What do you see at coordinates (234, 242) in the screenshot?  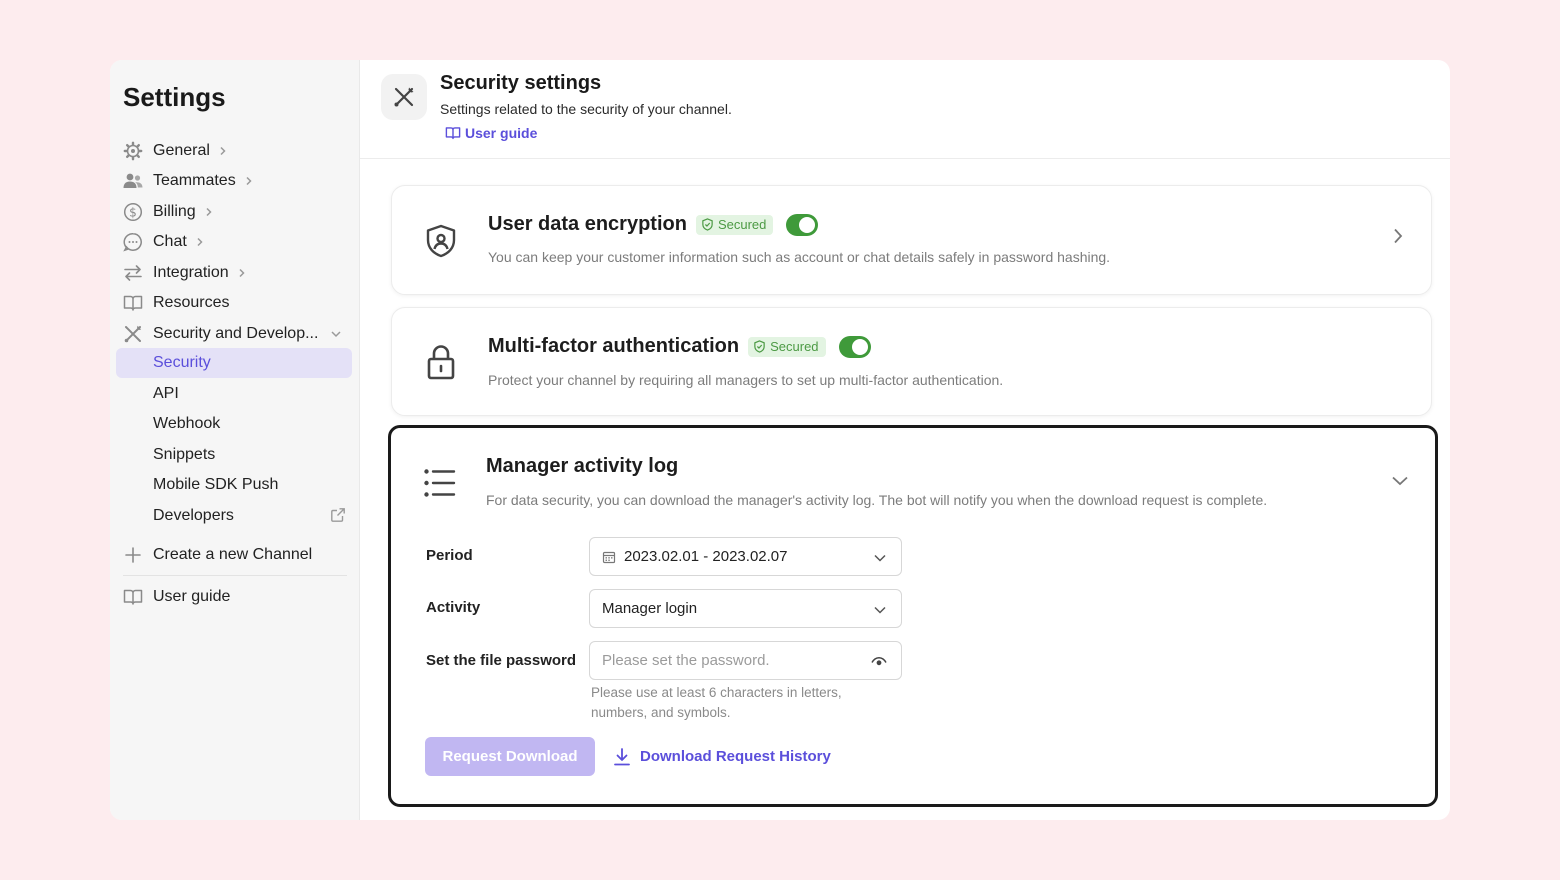 I see `sidebar-item-chat: Chat` at bounding box center [234, 242].